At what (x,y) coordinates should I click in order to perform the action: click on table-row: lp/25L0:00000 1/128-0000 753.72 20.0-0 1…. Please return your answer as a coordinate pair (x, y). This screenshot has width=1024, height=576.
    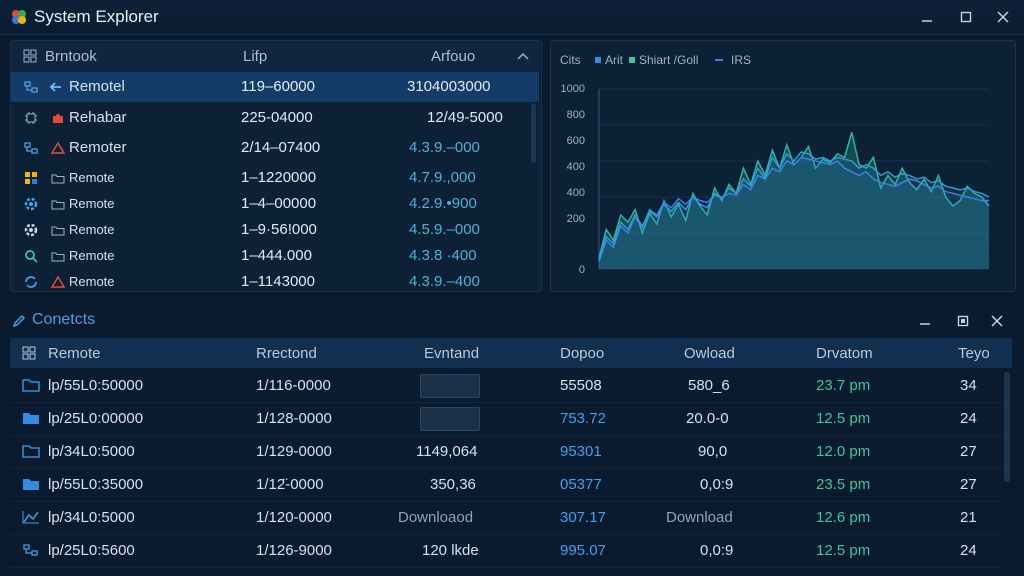
    Looking at the image, I should click on (506, 419).